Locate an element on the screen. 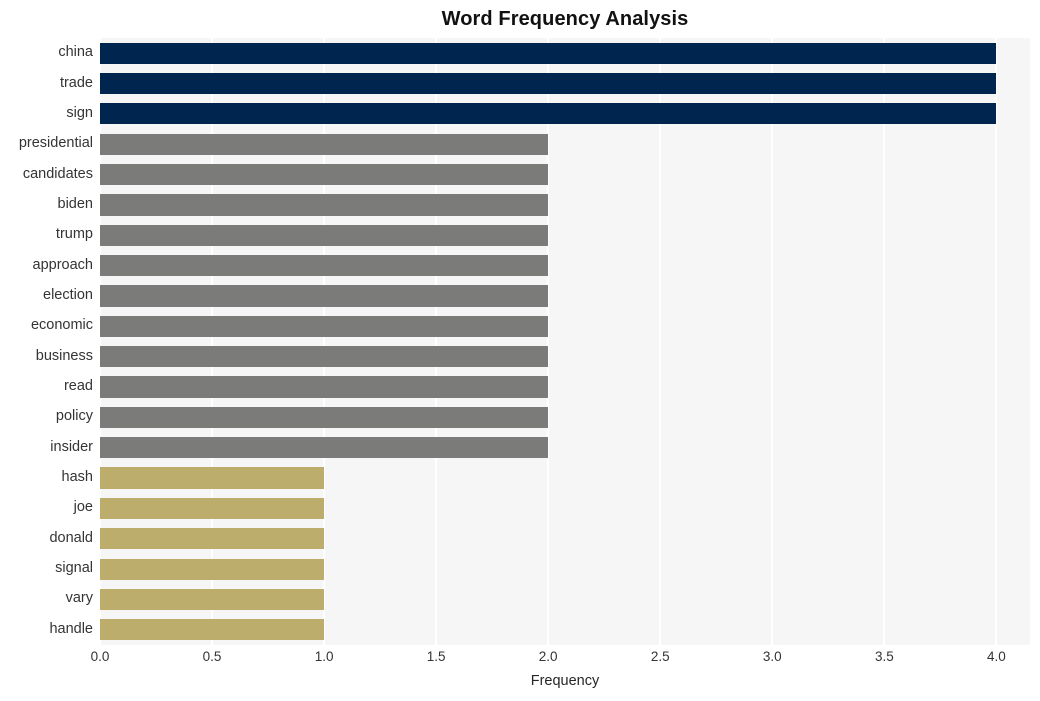  bar-trump is located at coordinates (324, 235).